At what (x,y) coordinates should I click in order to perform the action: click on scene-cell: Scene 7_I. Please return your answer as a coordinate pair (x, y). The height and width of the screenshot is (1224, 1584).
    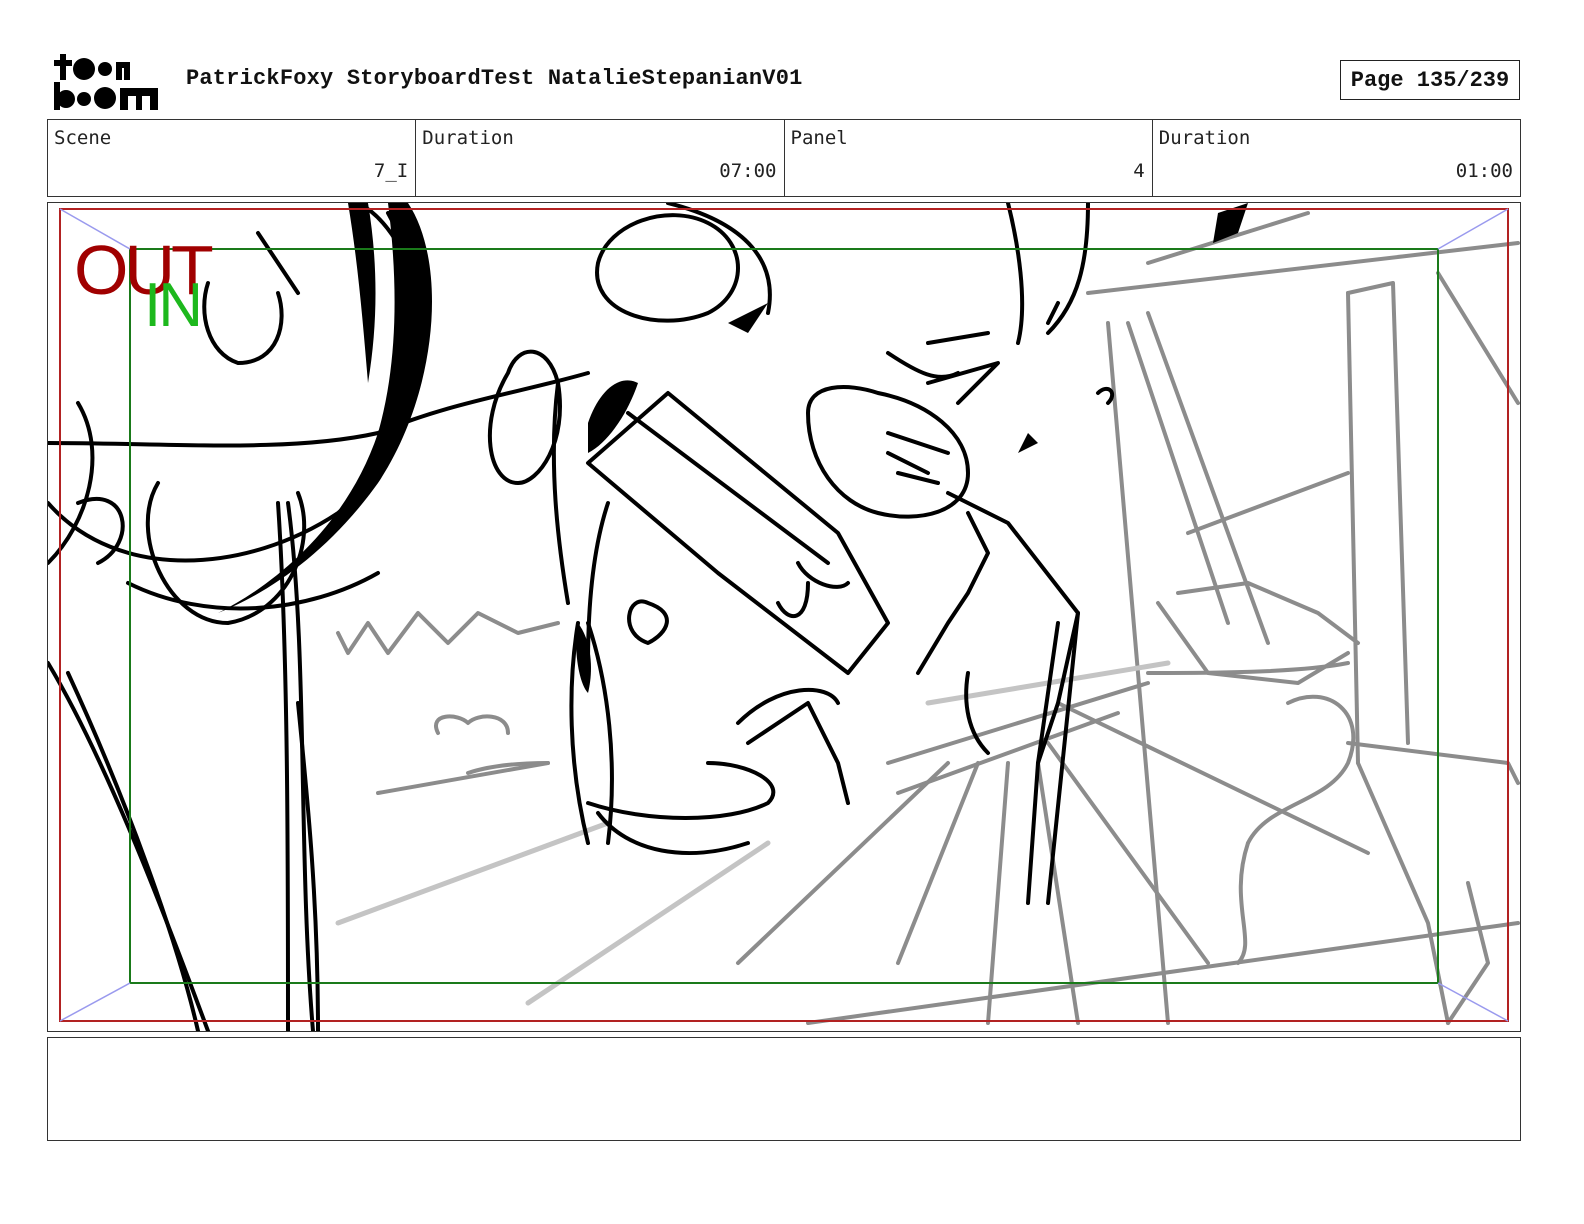
    Looking at the image, I should click on (232, 158).